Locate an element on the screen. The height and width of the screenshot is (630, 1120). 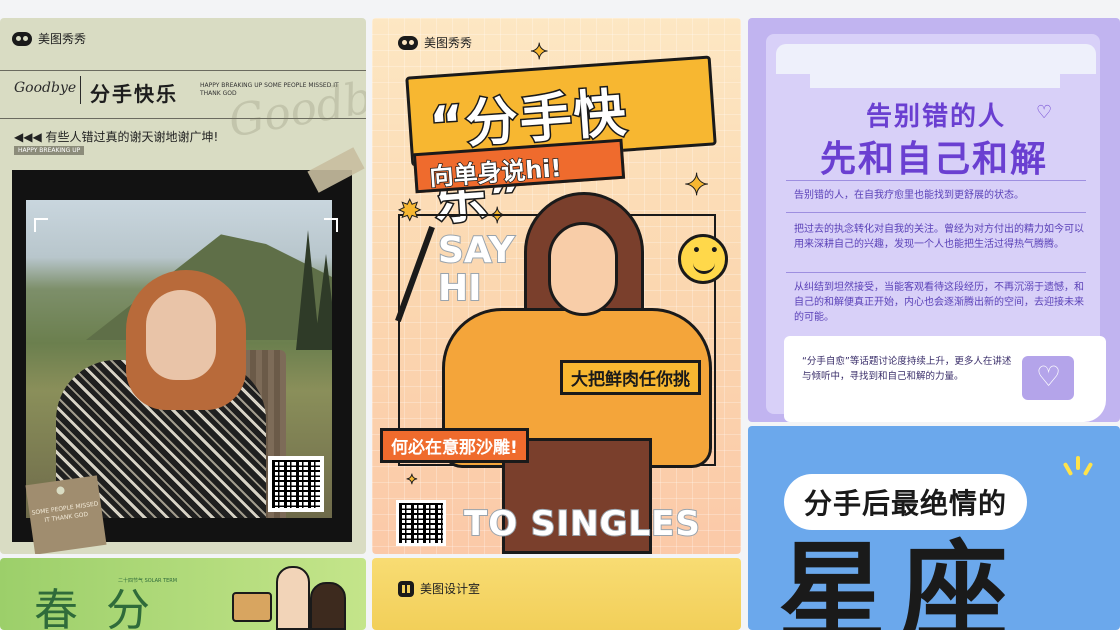
singles-text: TO SINGLES is located at coordinates (582, 524).